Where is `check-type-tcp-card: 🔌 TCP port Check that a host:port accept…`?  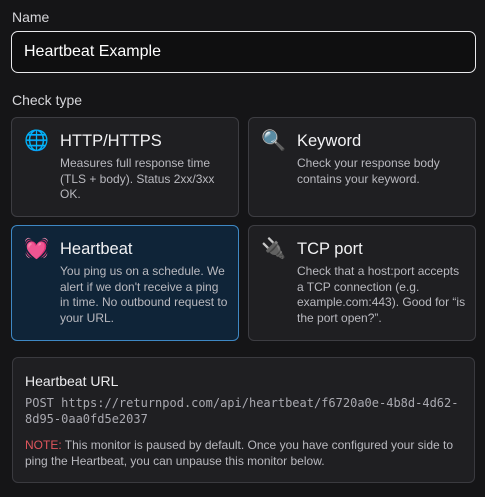 check-type-tcp-card: 🔌 TCP port Check that a host:port accept… is located at coordinates (362, 283).